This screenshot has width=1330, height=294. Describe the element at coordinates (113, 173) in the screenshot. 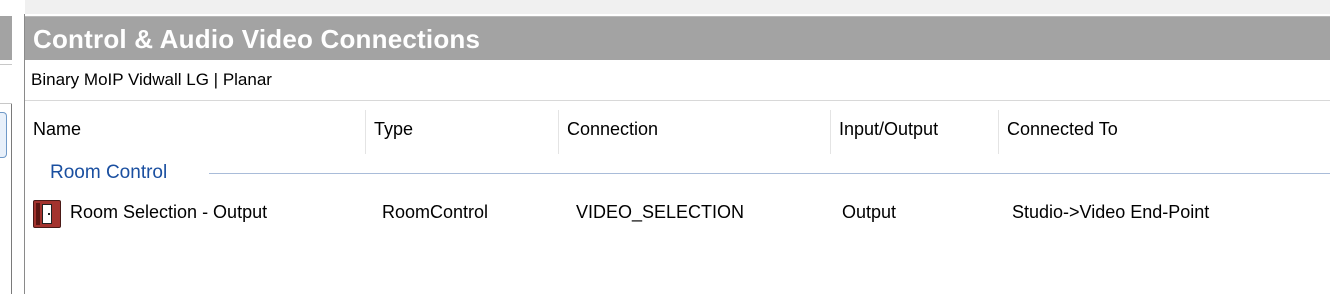

I see `group-label: Room Control` at that location.